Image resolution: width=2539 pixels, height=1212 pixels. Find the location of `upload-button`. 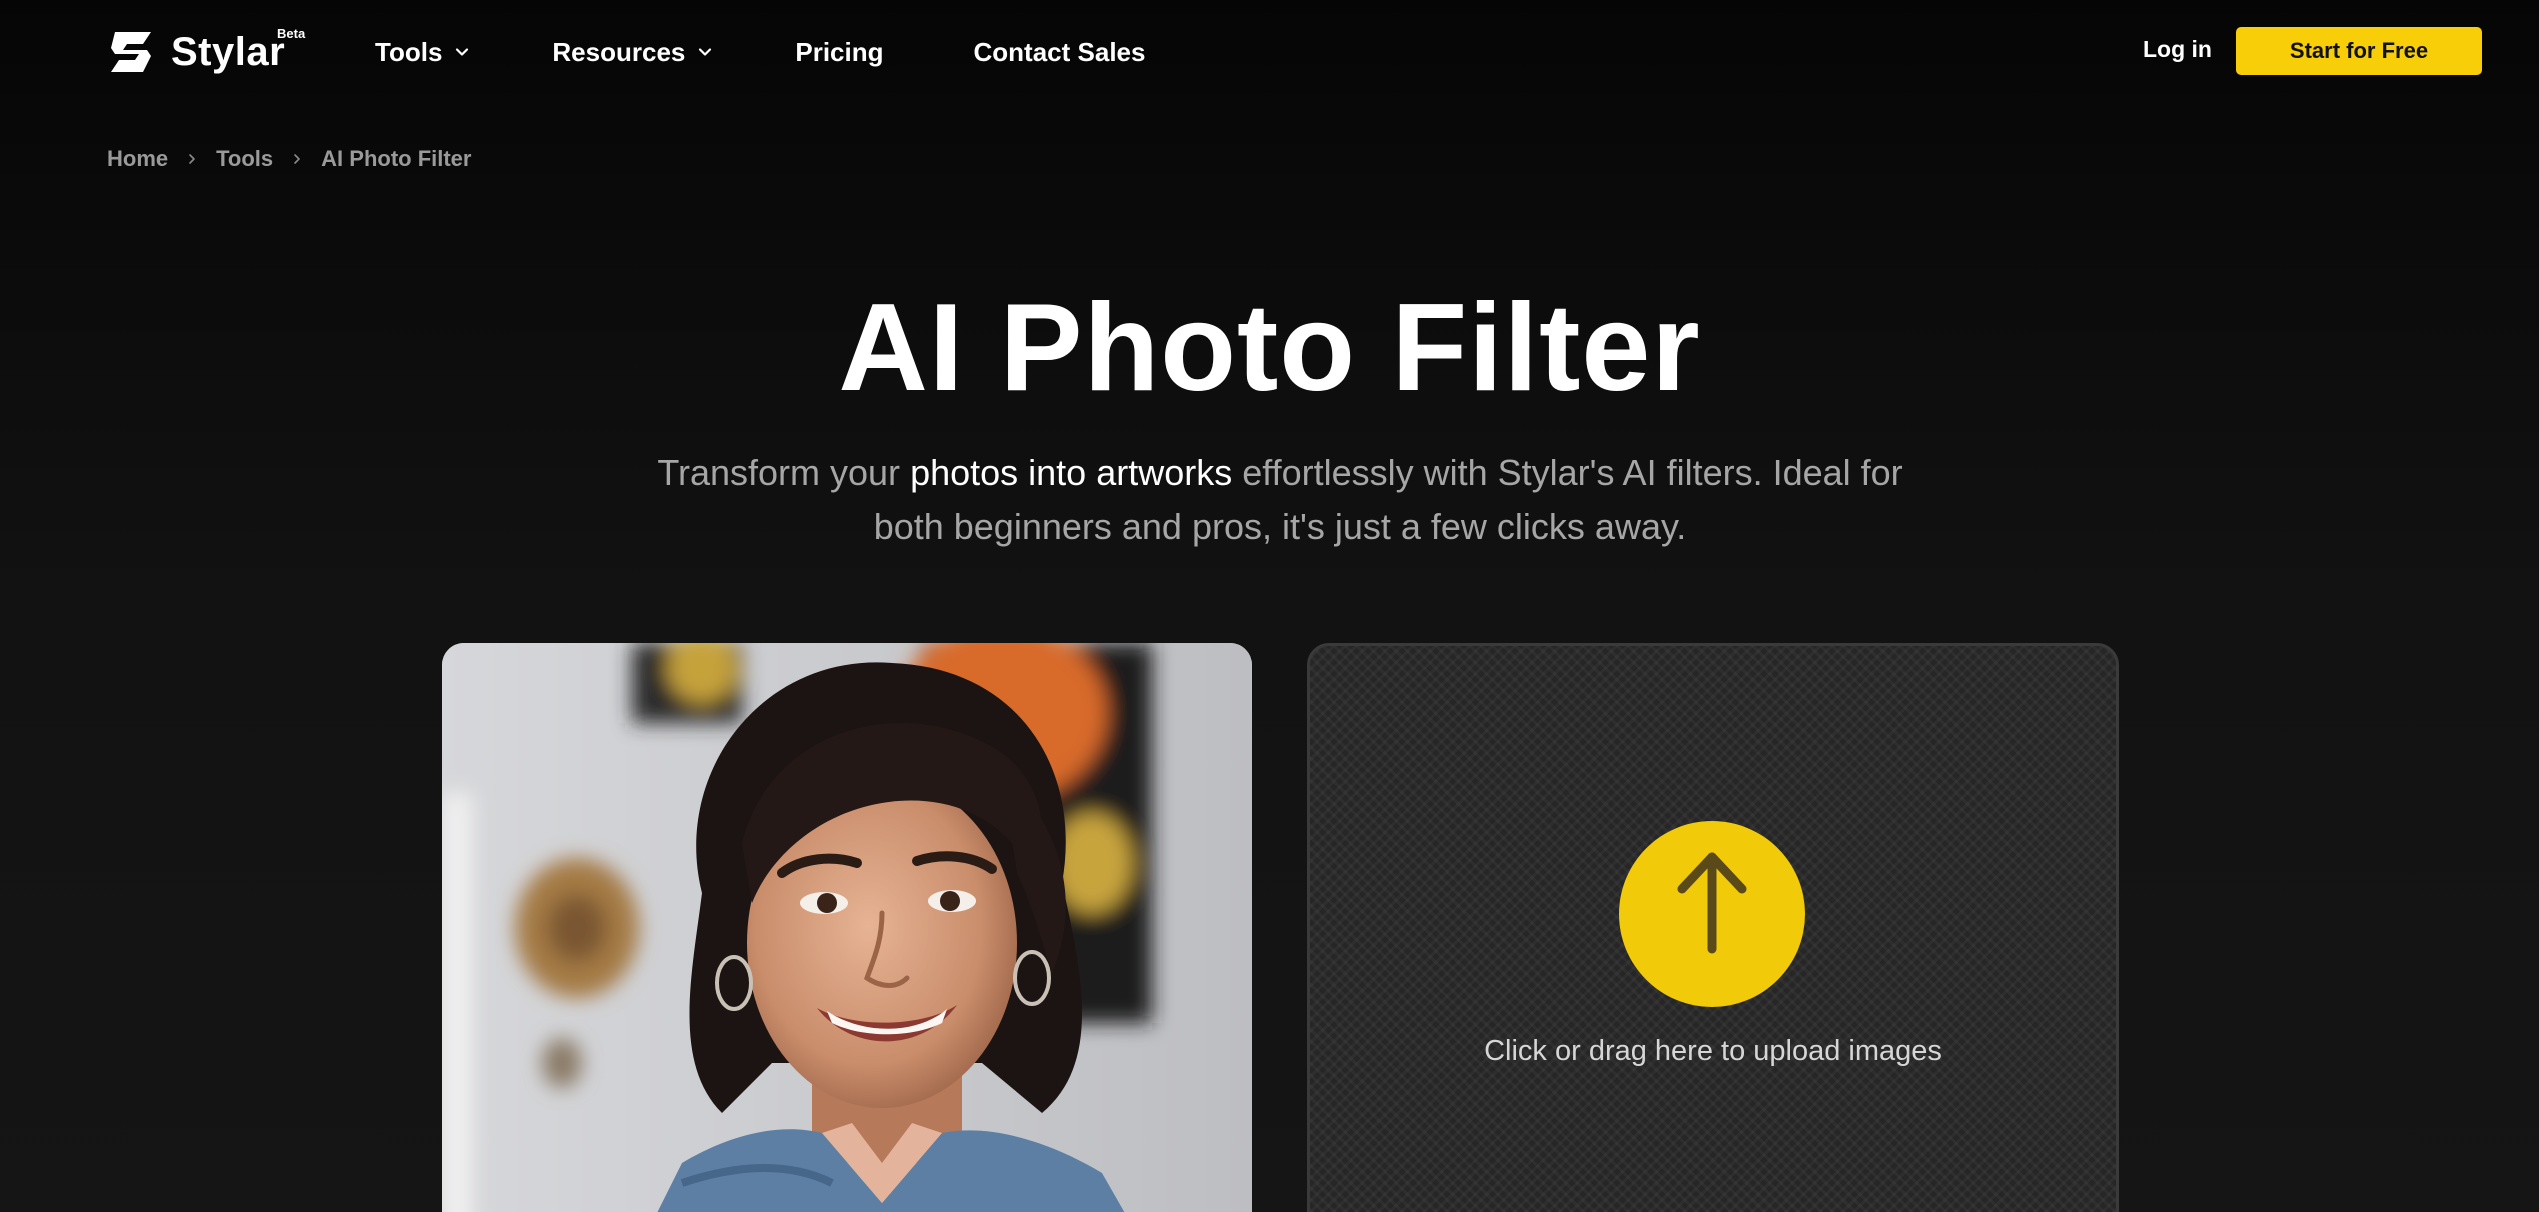

upload-button is located at coordinates (1712, 914).